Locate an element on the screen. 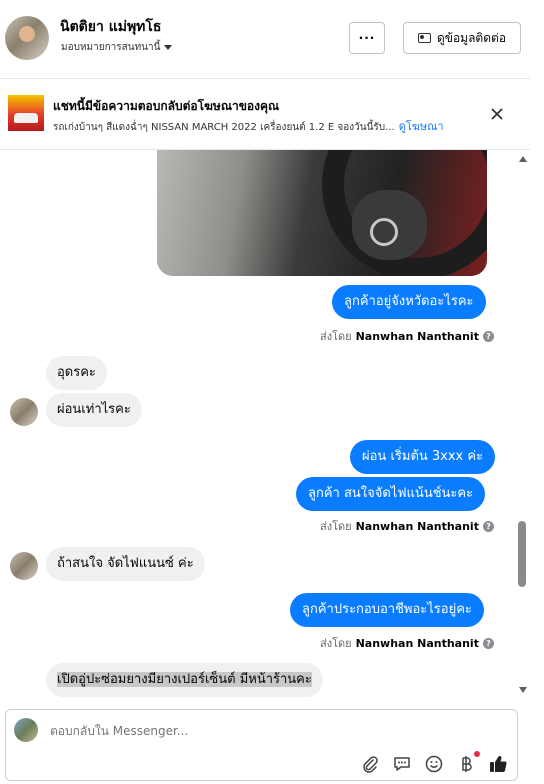  paperclip-icon is located at coordinates (370, 764).